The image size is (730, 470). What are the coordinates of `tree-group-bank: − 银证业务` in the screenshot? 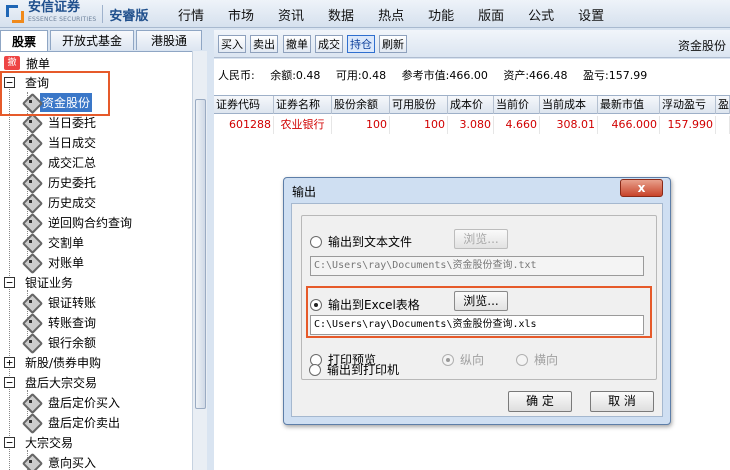 It's located at (38, 282).